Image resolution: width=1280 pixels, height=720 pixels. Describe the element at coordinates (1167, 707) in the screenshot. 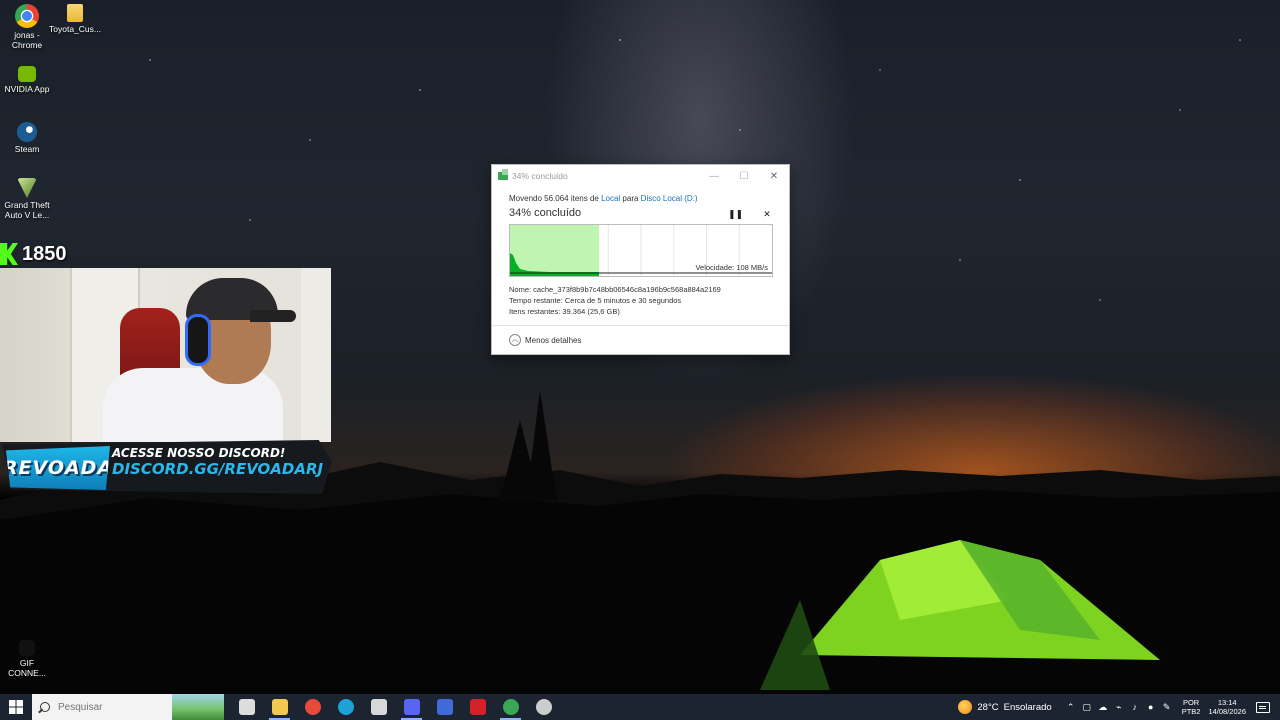

I see `pen-icon: ✎` at that location.